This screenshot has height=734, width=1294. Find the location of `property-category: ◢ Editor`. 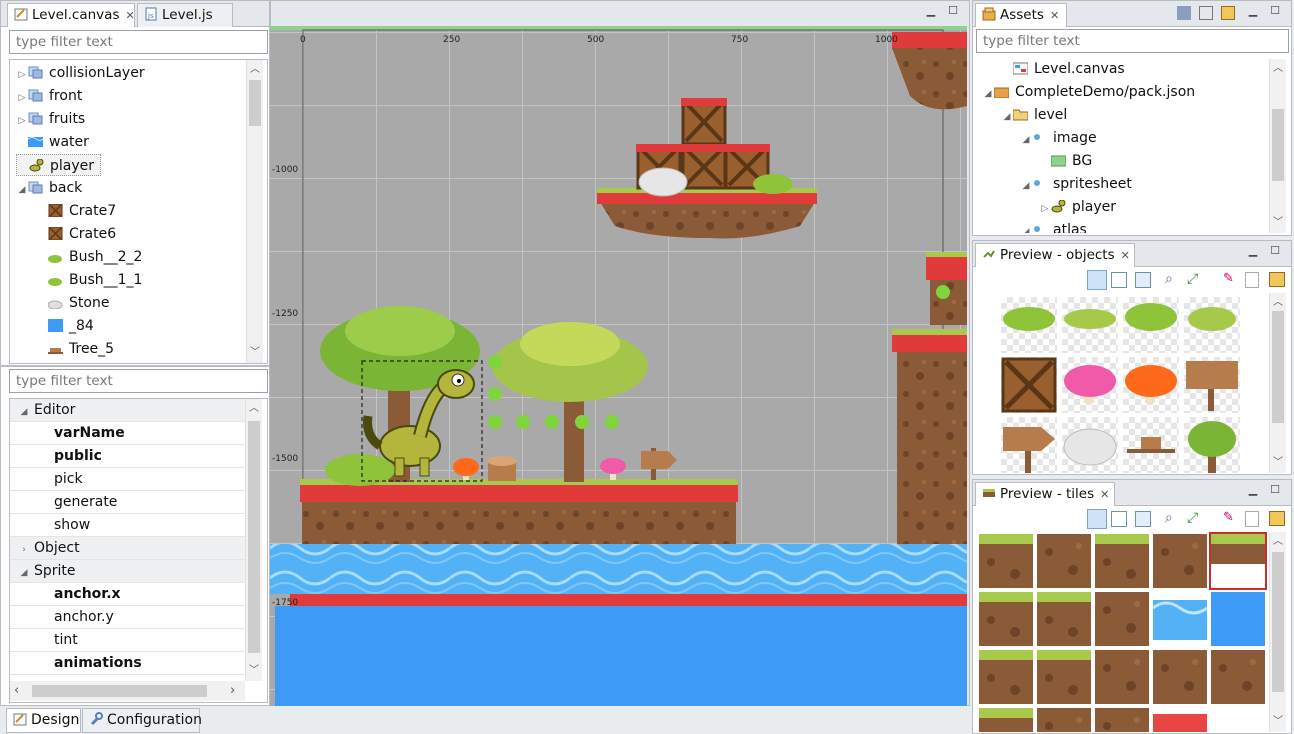

property-category: ◢ Editor is located at coordinates (127, 410).